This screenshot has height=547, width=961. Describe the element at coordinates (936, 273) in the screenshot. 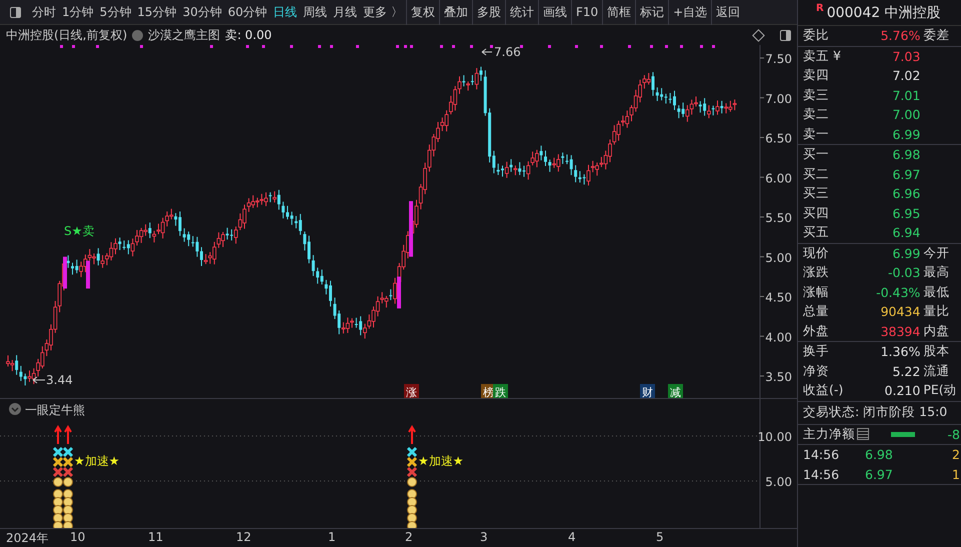

I see `field-label: 最高` at that location.